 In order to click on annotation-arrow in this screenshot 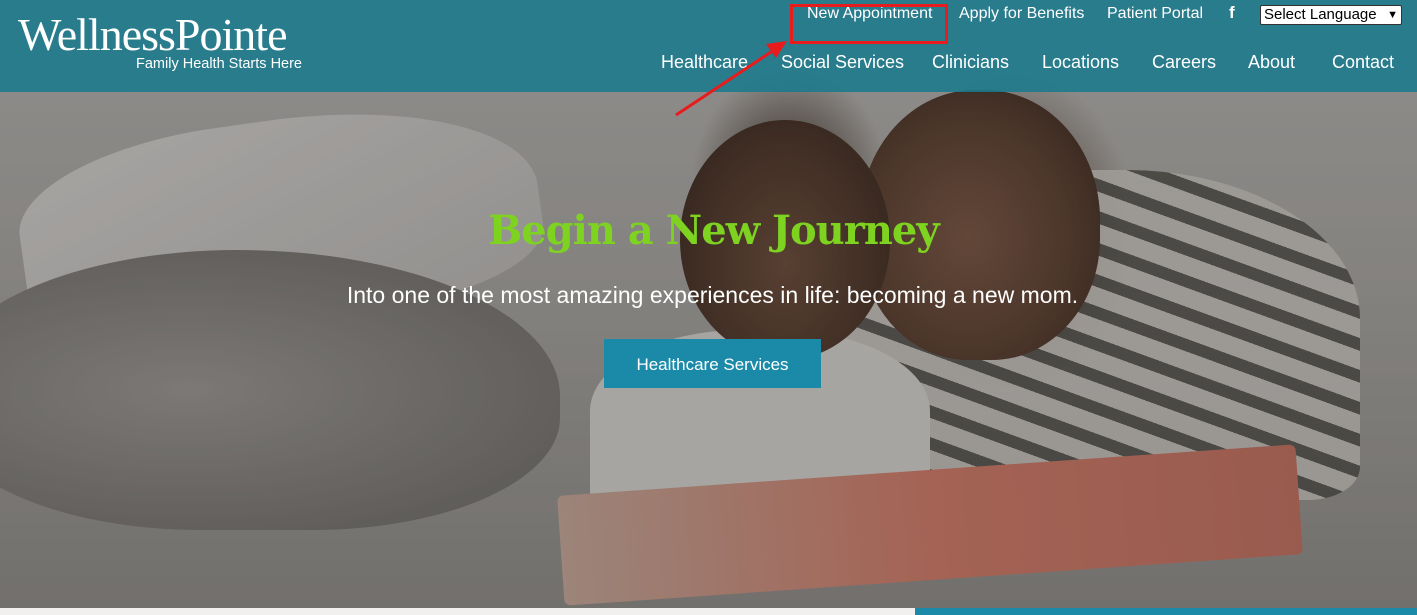, I will do `click(731, 79)`.